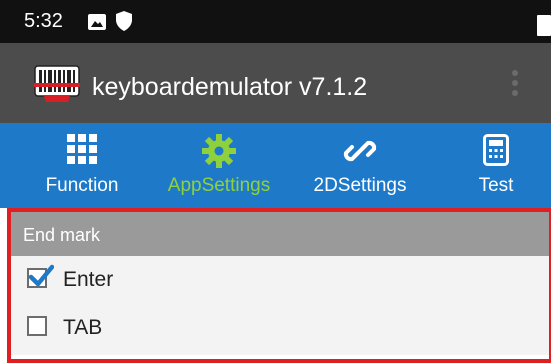 Image resolution: width=551 pixels, height=363 pixels. What do you see at coordinates (124, 21) in the screenshot?
I see `shield-icon` at bounding box center [124, 21].